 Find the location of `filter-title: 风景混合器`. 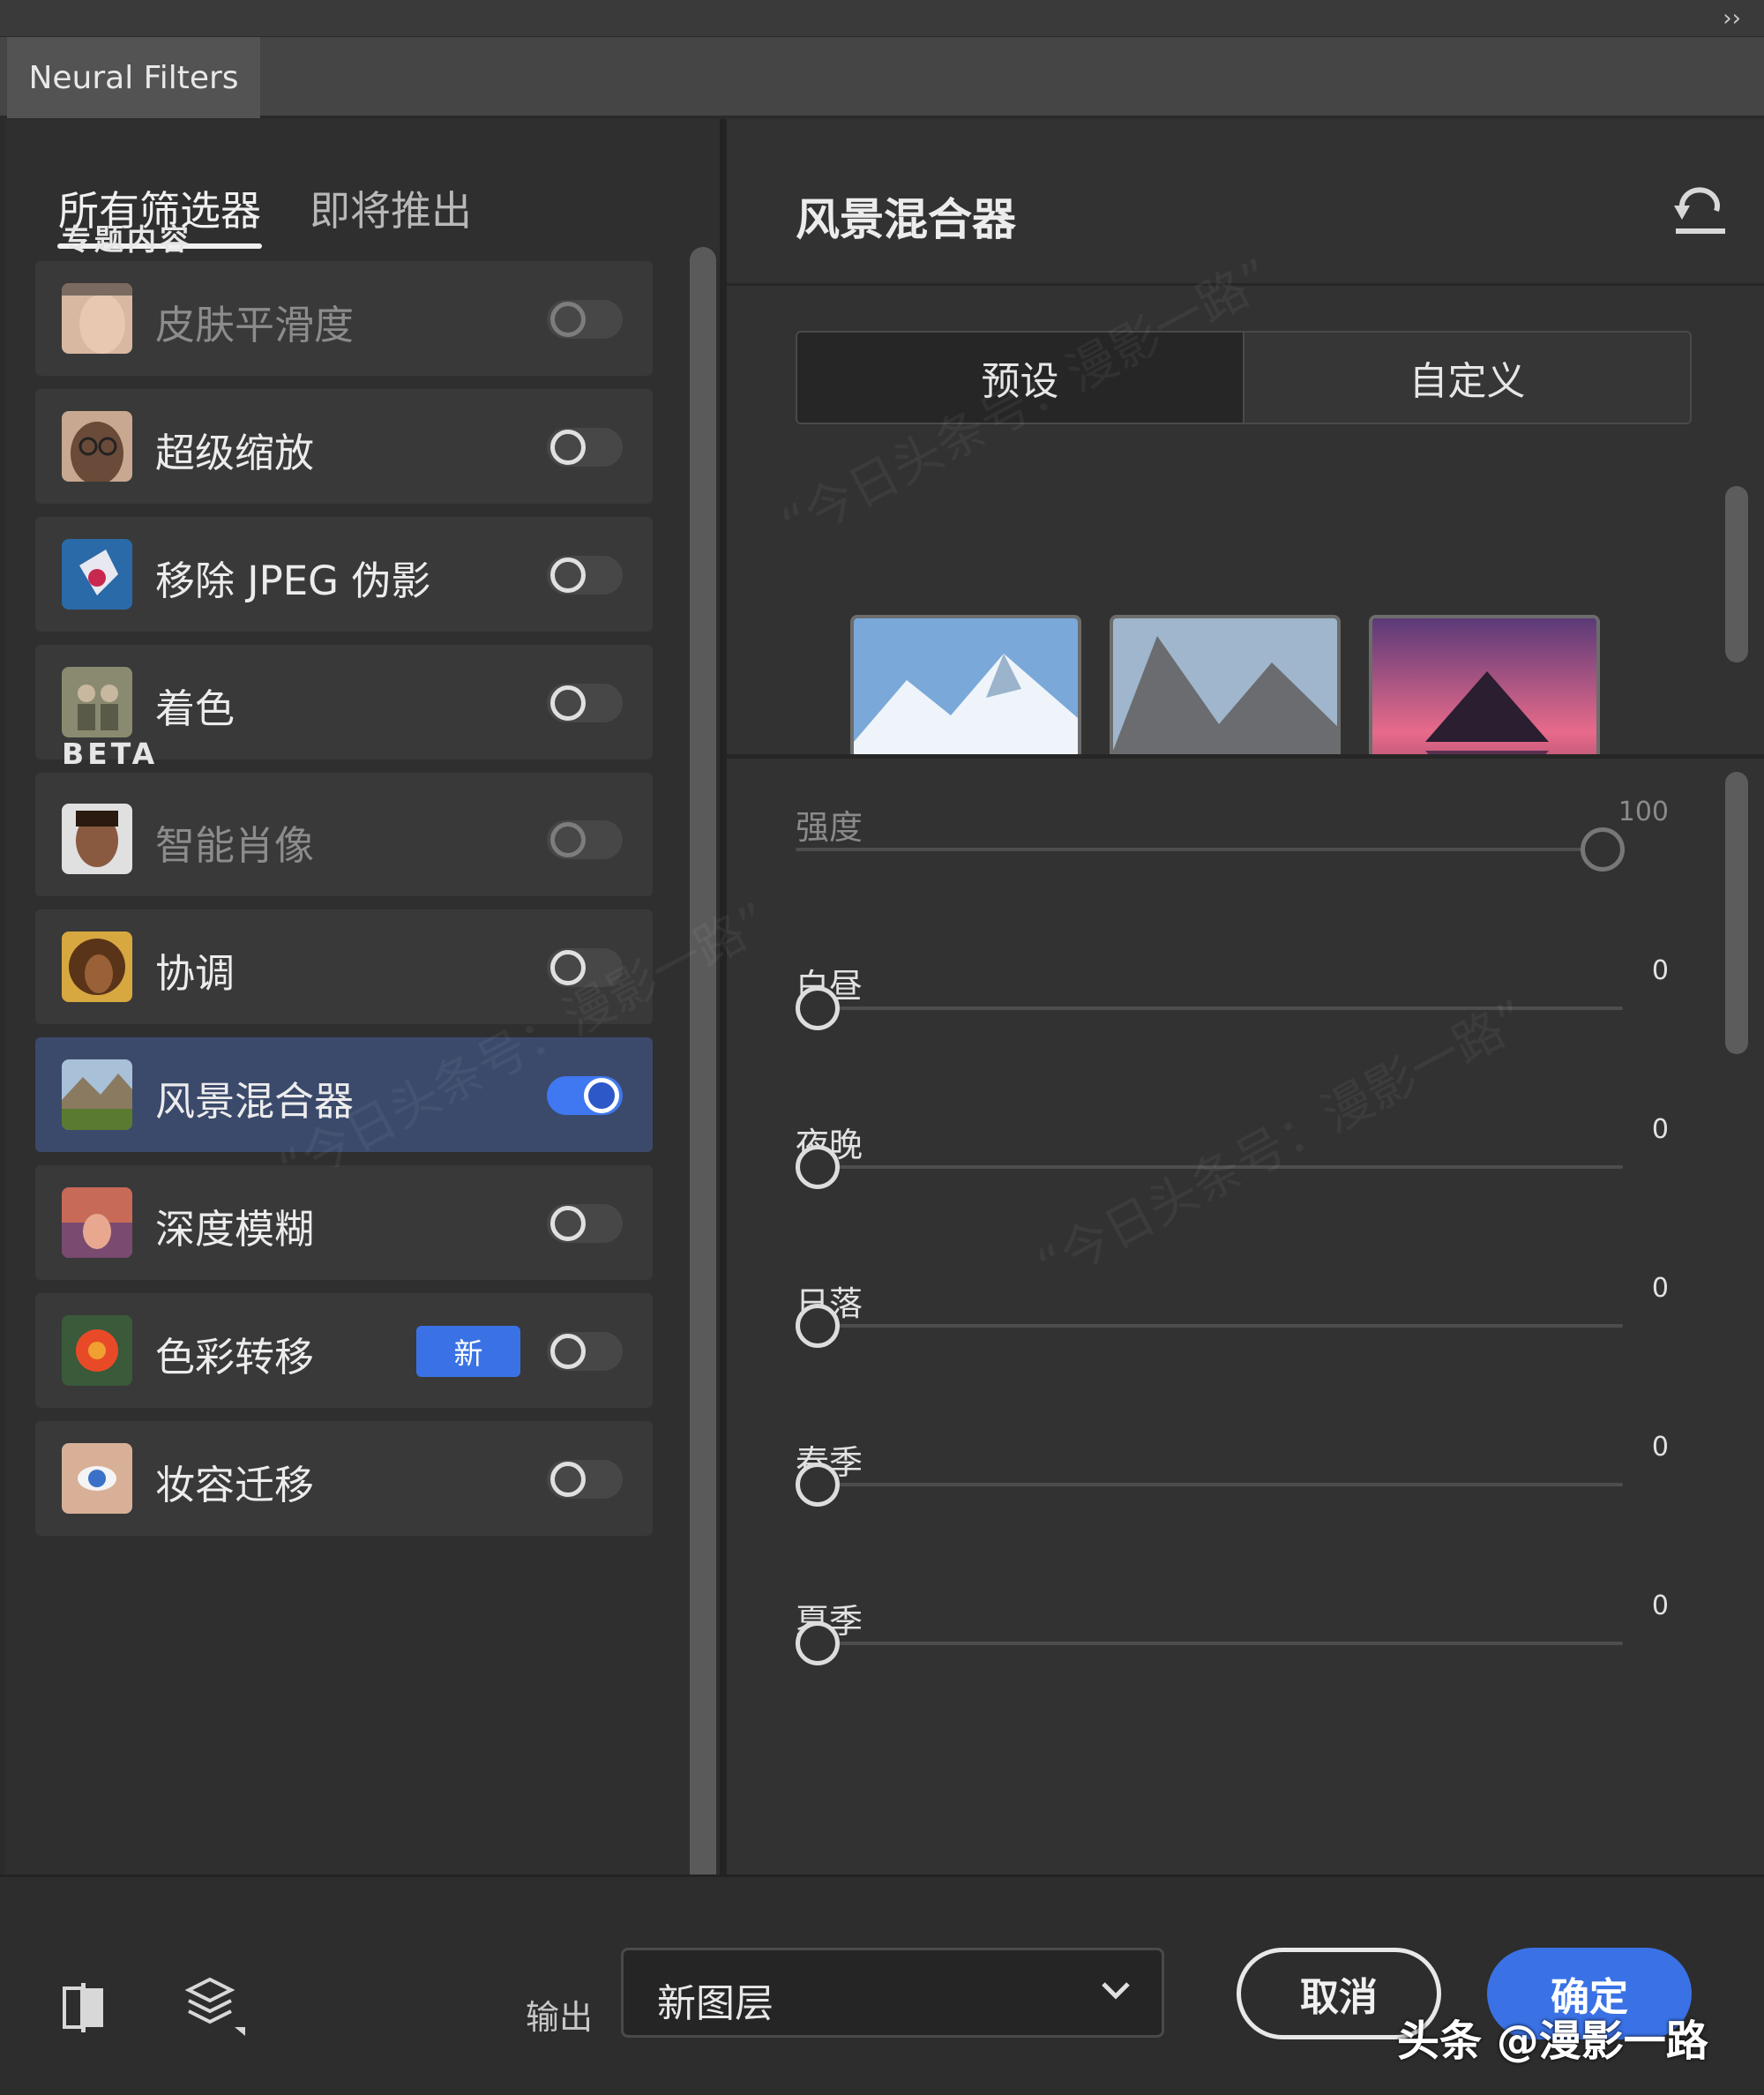

filter-title: 风景混合器 is located at coordinates (906, 220).